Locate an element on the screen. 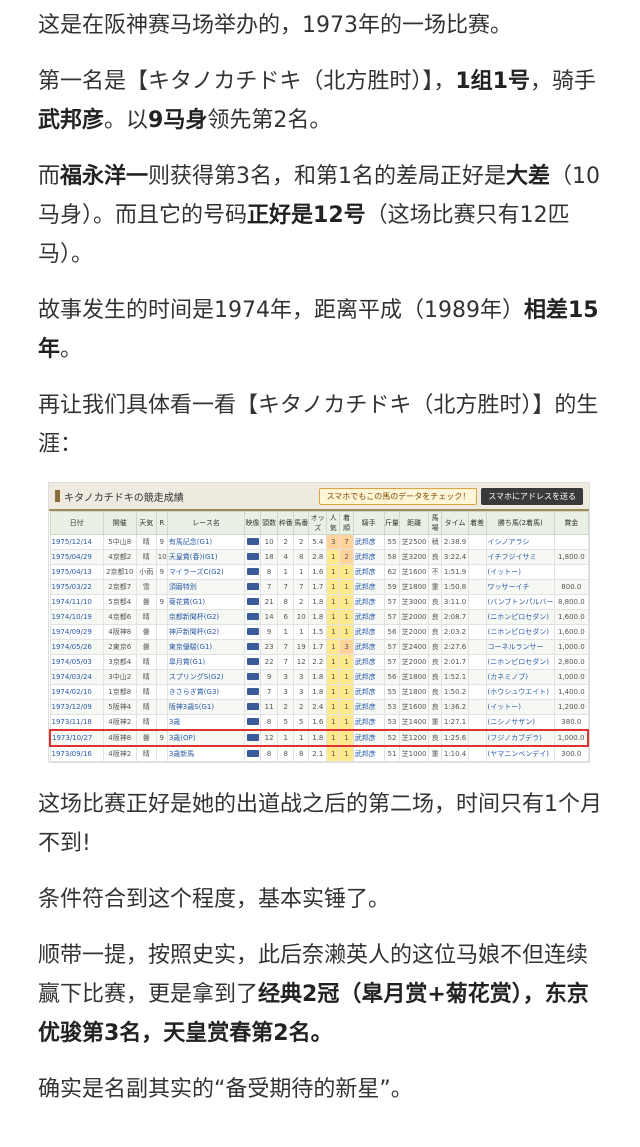 This screenshot has width=640, height=1147. table-cell: (バンブトンパルバー) is located at coordinates (520, 602).